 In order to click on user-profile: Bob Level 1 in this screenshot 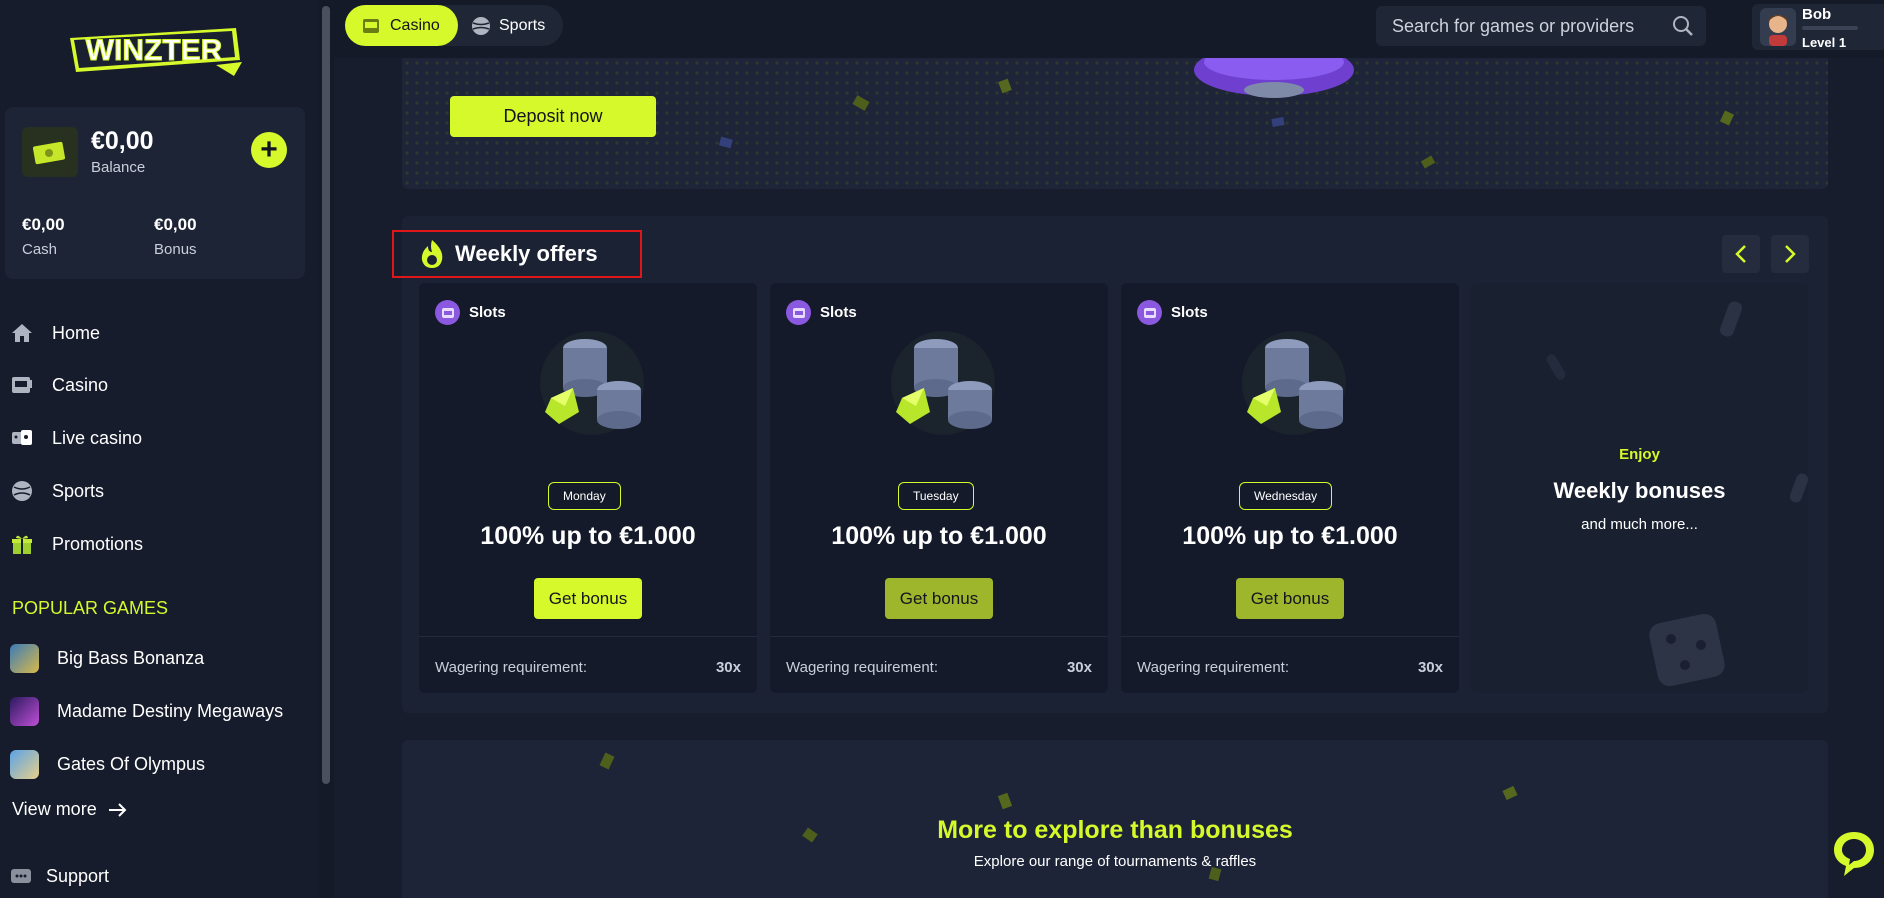, I will do `click(1818, 27)`.